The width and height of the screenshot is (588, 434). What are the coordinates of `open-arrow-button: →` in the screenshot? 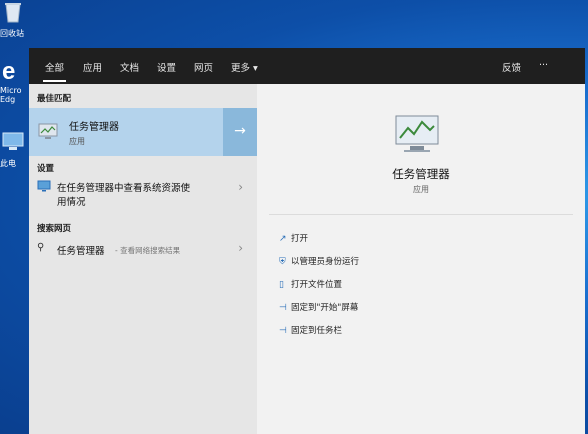 It's located at (240, 132).